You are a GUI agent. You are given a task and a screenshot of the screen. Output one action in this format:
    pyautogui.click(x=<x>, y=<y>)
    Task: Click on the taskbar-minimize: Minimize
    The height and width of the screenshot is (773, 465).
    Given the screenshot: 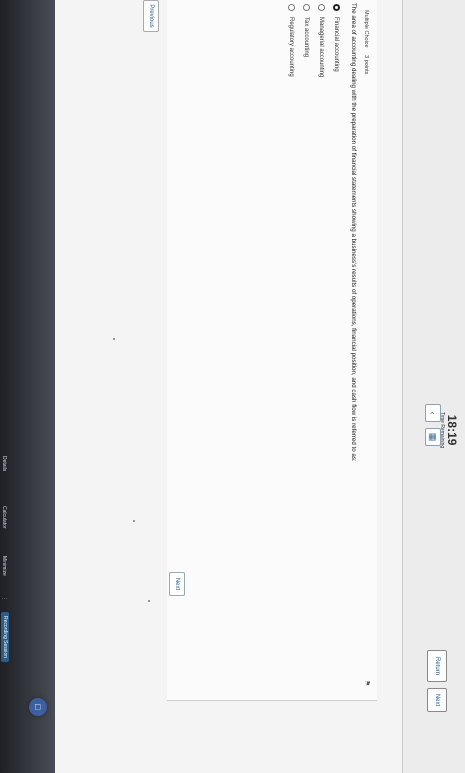 What is the action you would take?
    pyautogui.click(x=4, y=566)
    